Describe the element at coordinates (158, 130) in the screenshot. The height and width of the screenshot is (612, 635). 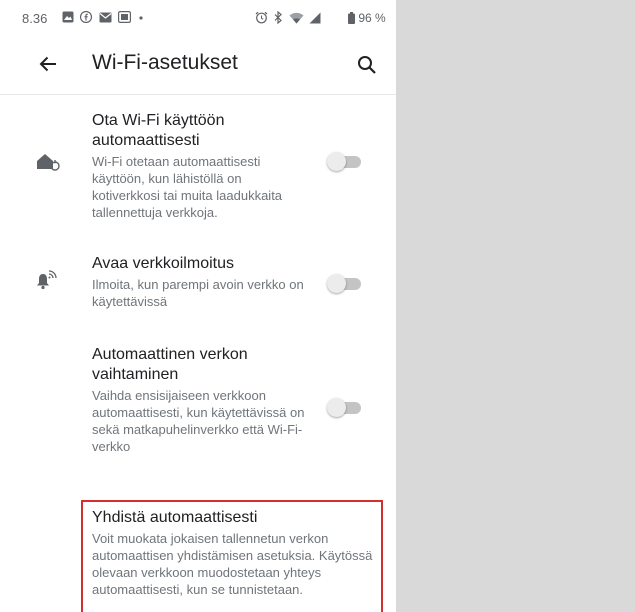
I see `setting-title: Ota Wi-Fi käyttöön automaattisesti` at that location.